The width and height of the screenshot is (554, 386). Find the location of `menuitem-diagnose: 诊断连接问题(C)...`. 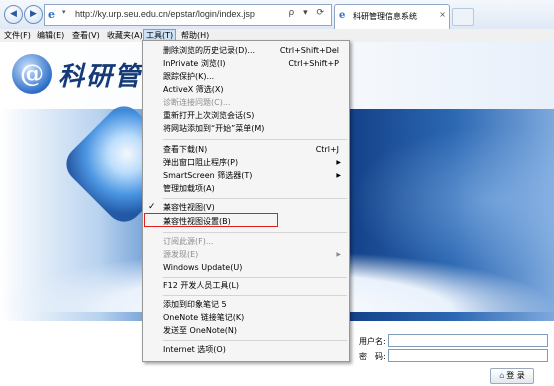

menuitem-diagnose: 诊断连接问题(C)... is located at coordinates (255, 102).